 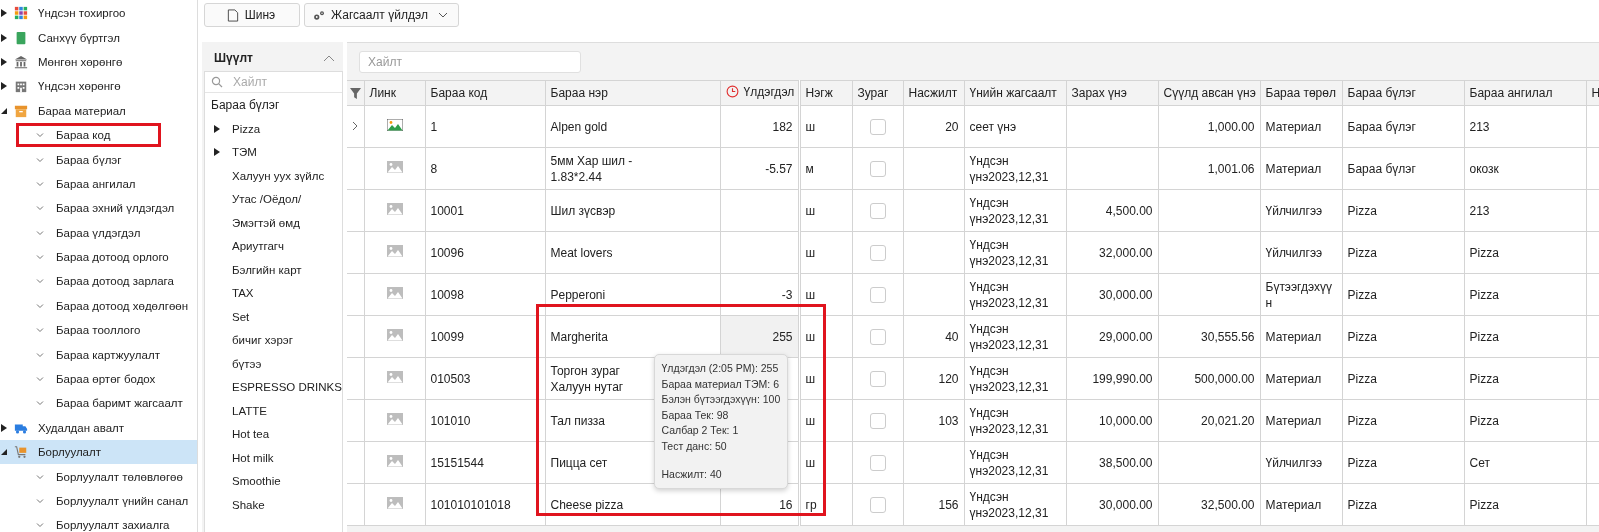 What do you see at coordinates (98, 522) in the screenshot?
I see `sidebar-subitem: Борлуулалт захиалга` at bounding box center [98, 522].